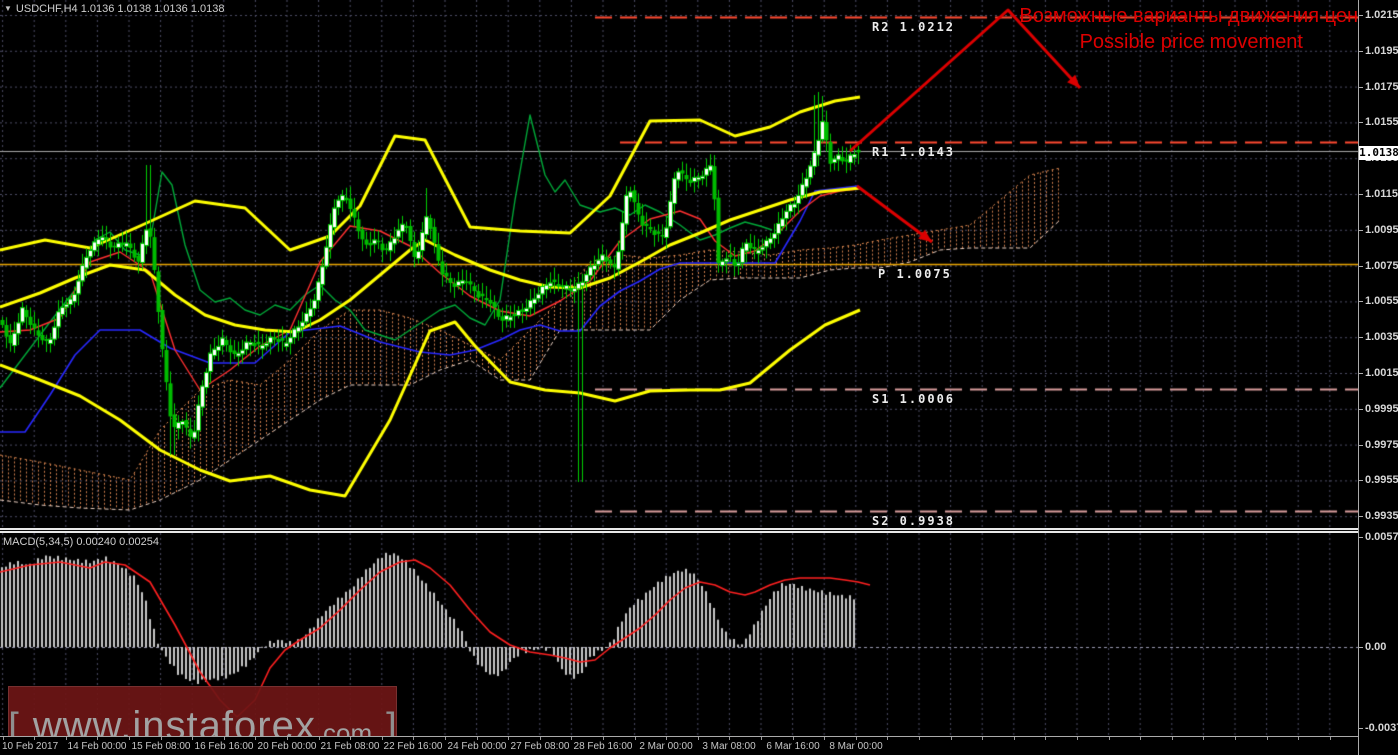  I want to click on price-axis-label: 1.0055, so click(1381, 301).